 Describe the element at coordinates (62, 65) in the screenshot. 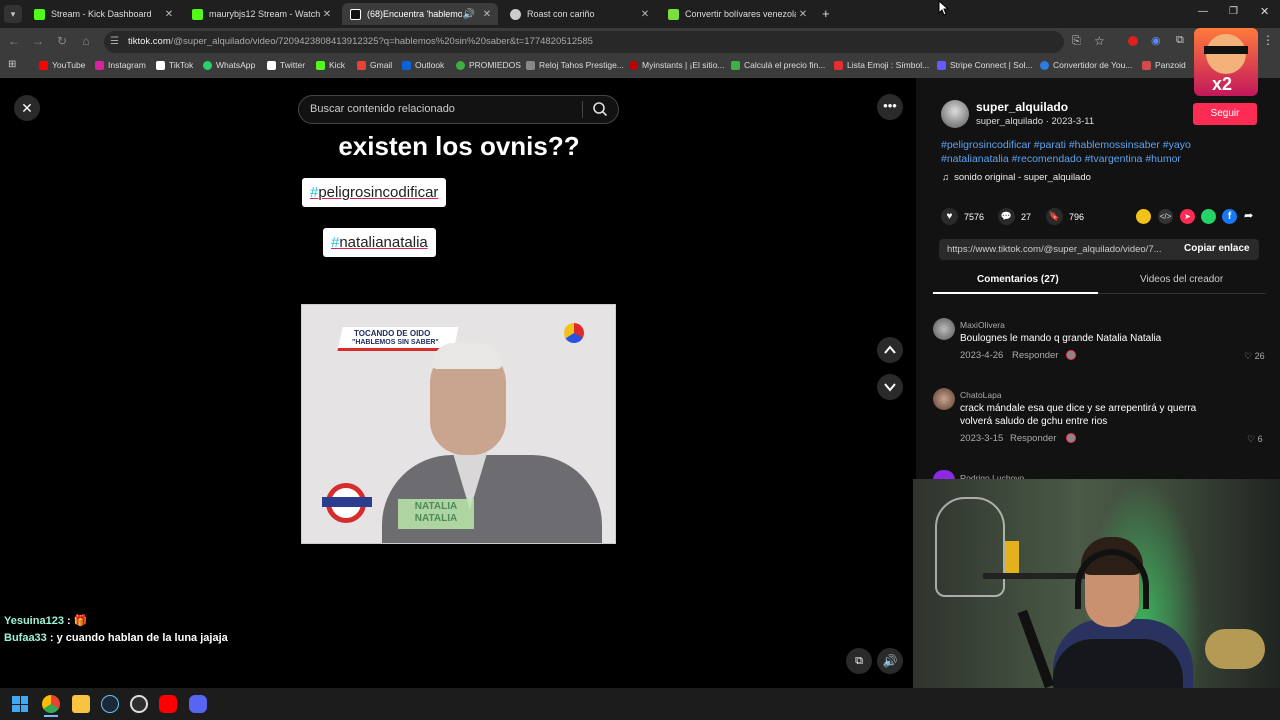

I see `bookmark-youtube: YouTube` at that location.